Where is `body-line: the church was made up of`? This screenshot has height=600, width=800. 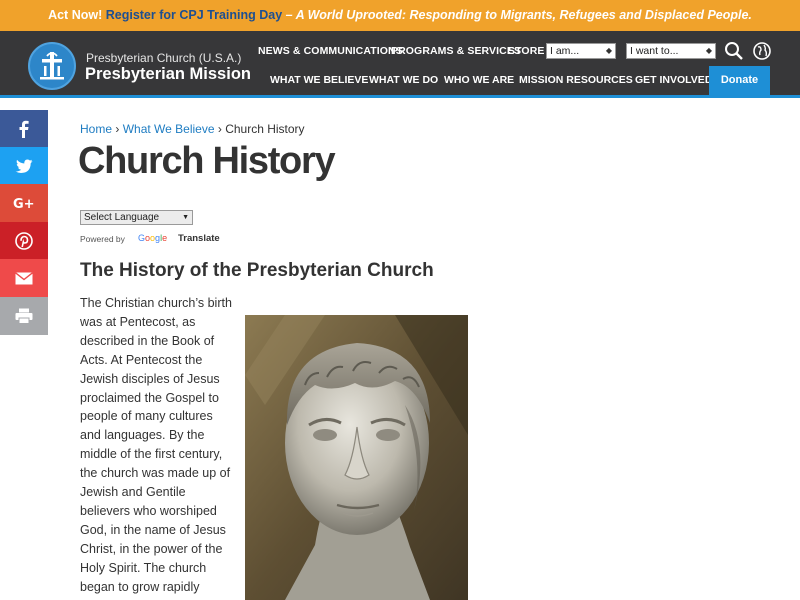
body-line: the church was made up of is located at coordinates (155, 473).